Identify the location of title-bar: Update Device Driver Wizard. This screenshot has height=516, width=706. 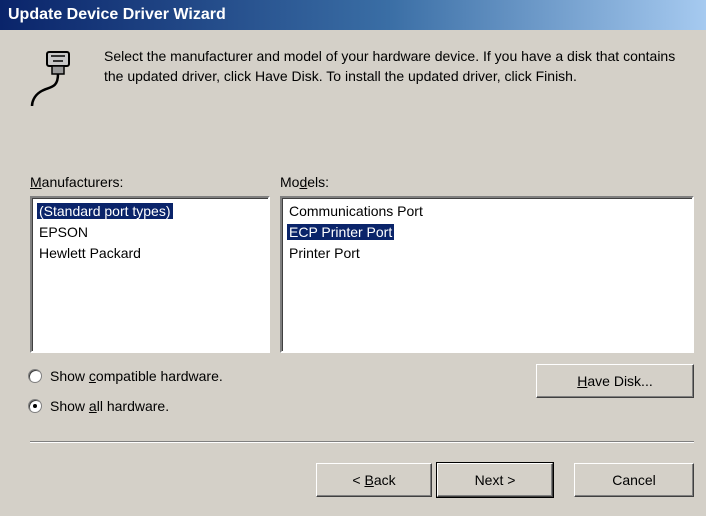
(353, 15).